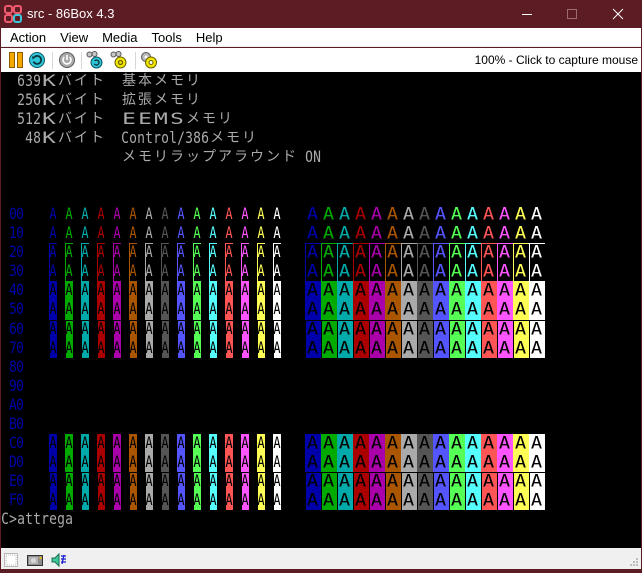 Image resolution: width=642 pixels, height=573 pixels. I want to click on resize-grip-icon, so click(634, 562).